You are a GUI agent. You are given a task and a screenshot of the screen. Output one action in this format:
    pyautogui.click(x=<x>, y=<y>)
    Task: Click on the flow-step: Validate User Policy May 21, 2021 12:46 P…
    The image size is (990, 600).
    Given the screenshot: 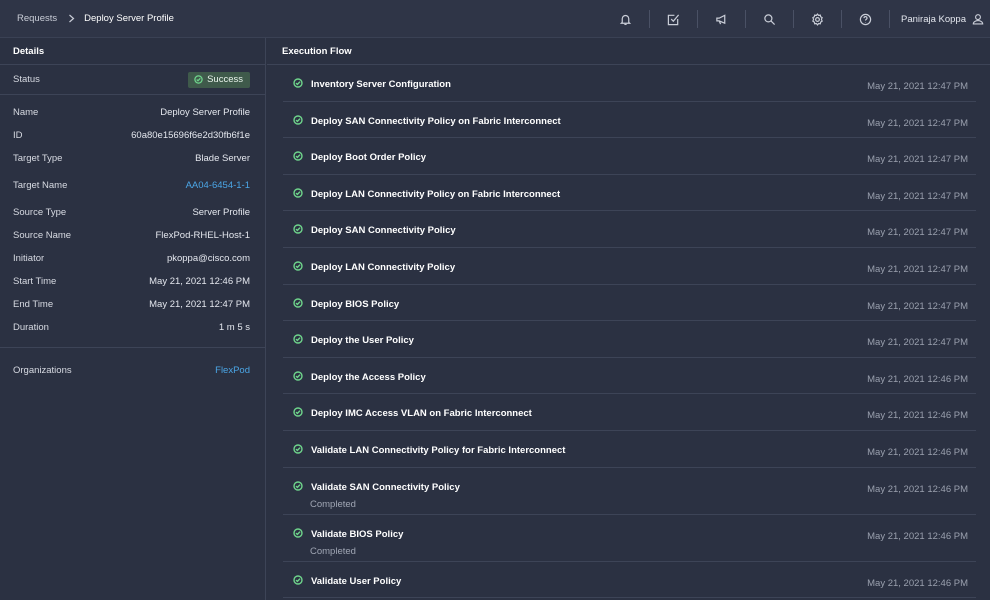 What is the action you would take?
    pyautogui.click(x=629, y=580)
    